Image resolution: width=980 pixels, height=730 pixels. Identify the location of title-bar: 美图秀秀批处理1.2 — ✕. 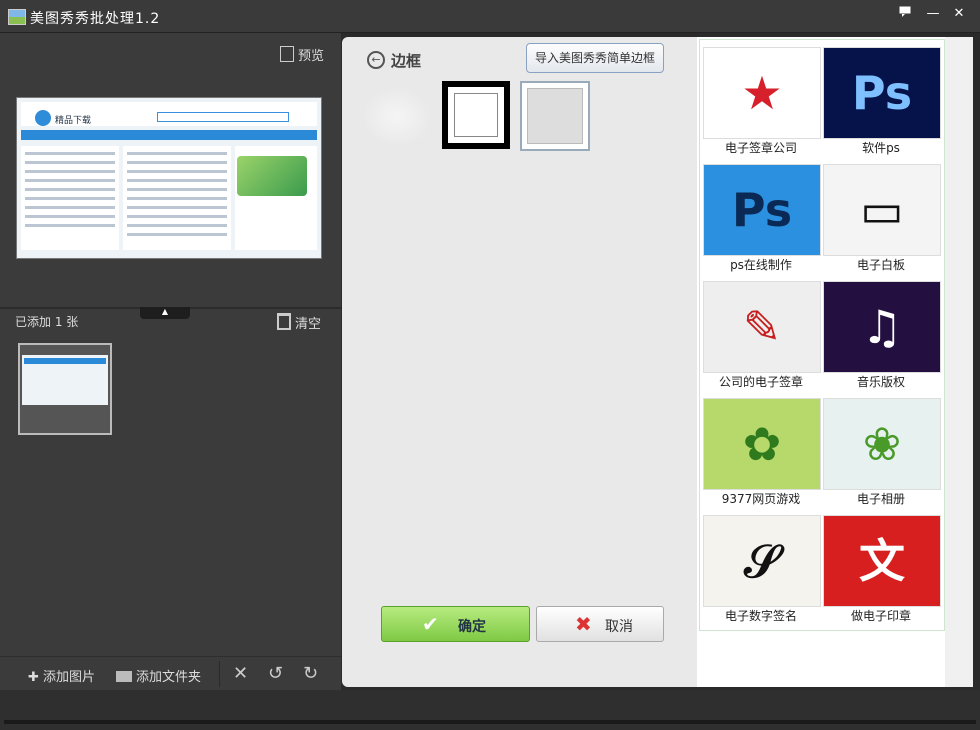
(490, 16).